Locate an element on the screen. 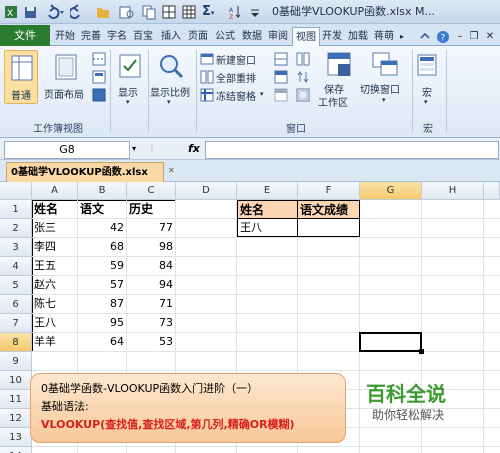 Image resolution: width=500 pixels, height=453 pixels. copy-icon is located at coordinates (149, 12).